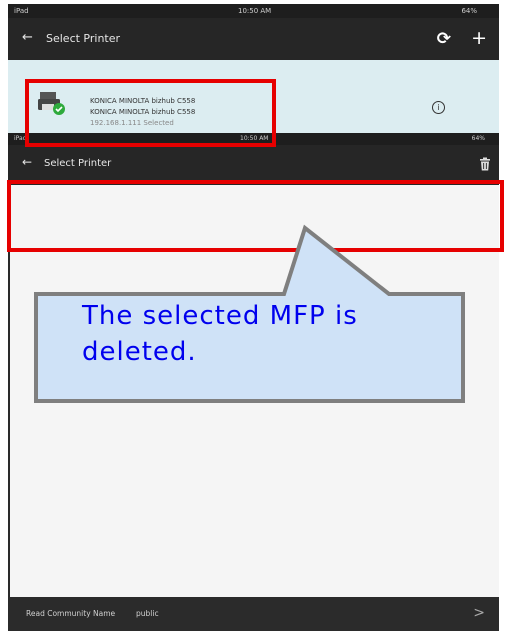 The image size is (508, 631). Describe the element at coordinates (220, 316) in the screenshot. I see `callout-line-1: The selected MFP is` at that location.